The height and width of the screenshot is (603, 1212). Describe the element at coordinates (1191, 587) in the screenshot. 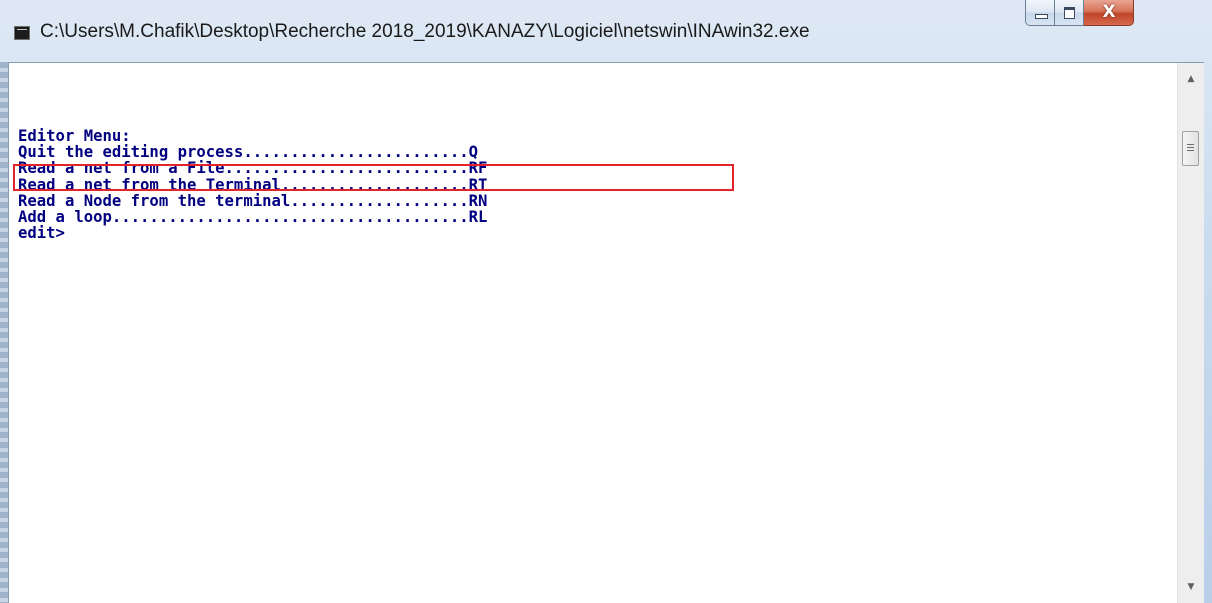

I see `scroll-down-arrow-icon: ▼` at that location.